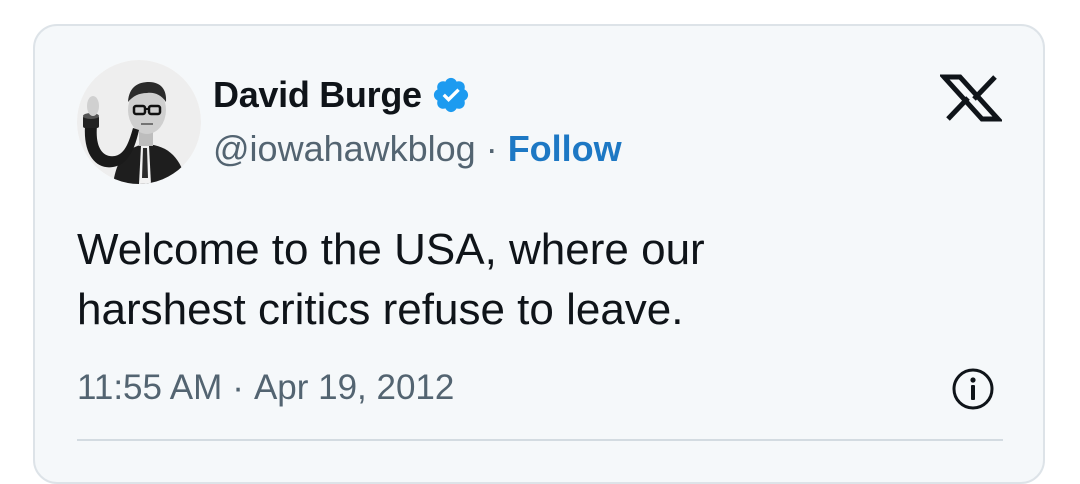 Image resolution: width=1080 pixels, height=484 pixels. Describe the element at coordinates (317, 95) in the screenshot. I see `author-display-name: David Burge` at that location.